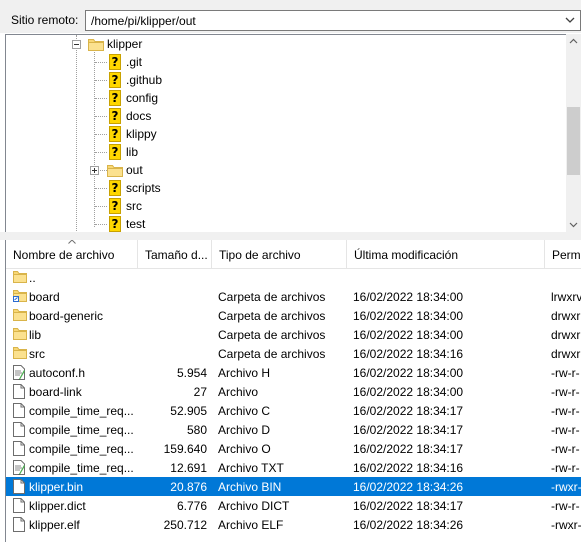 The width and height of the screenshot is (581, 542). What do you see at coordinates (446, 254) in the screenshot?
I see `column-header-modified: Última modificación` at bounding box center [446, 254].